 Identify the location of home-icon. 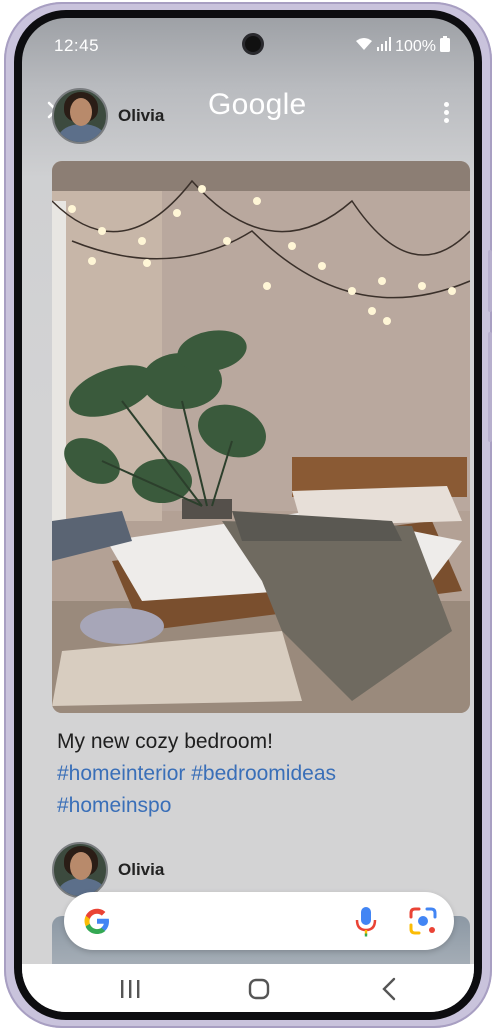
(259, 989).